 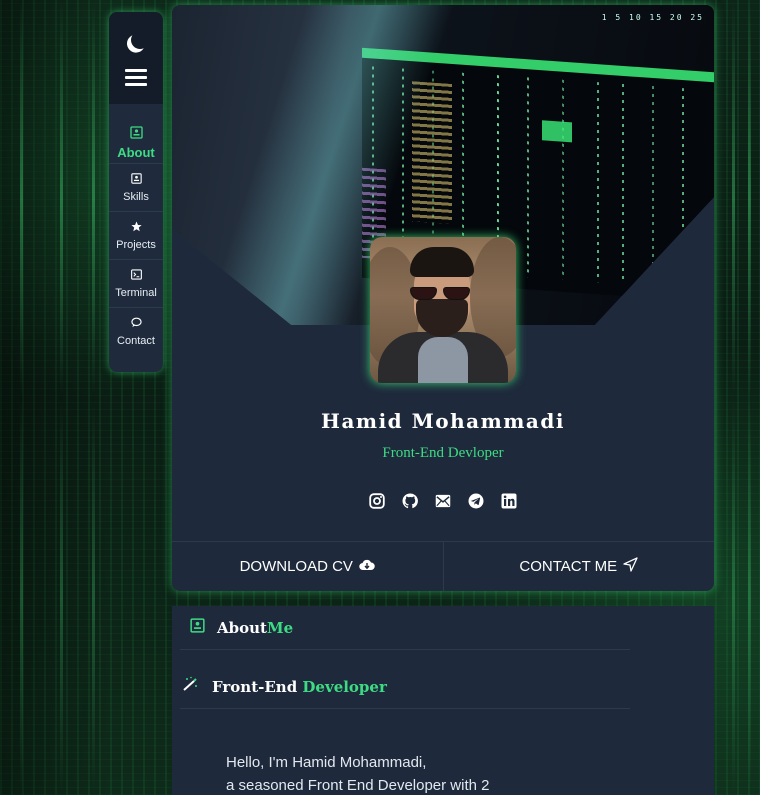 I want to click on about-line: a seasoned Front End Developer with 2, so click(x=358, y=785).